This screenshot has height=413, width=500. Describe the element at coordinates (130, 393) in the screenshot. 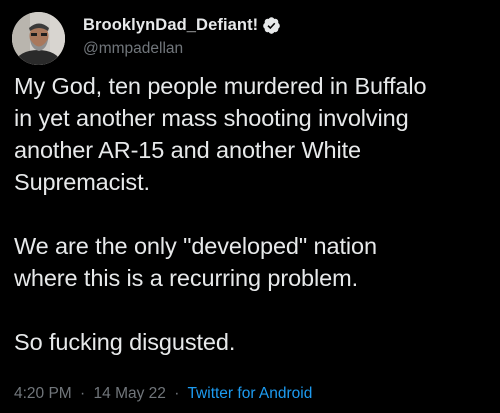

I see `tweet-date: 14 May 22` at that location.